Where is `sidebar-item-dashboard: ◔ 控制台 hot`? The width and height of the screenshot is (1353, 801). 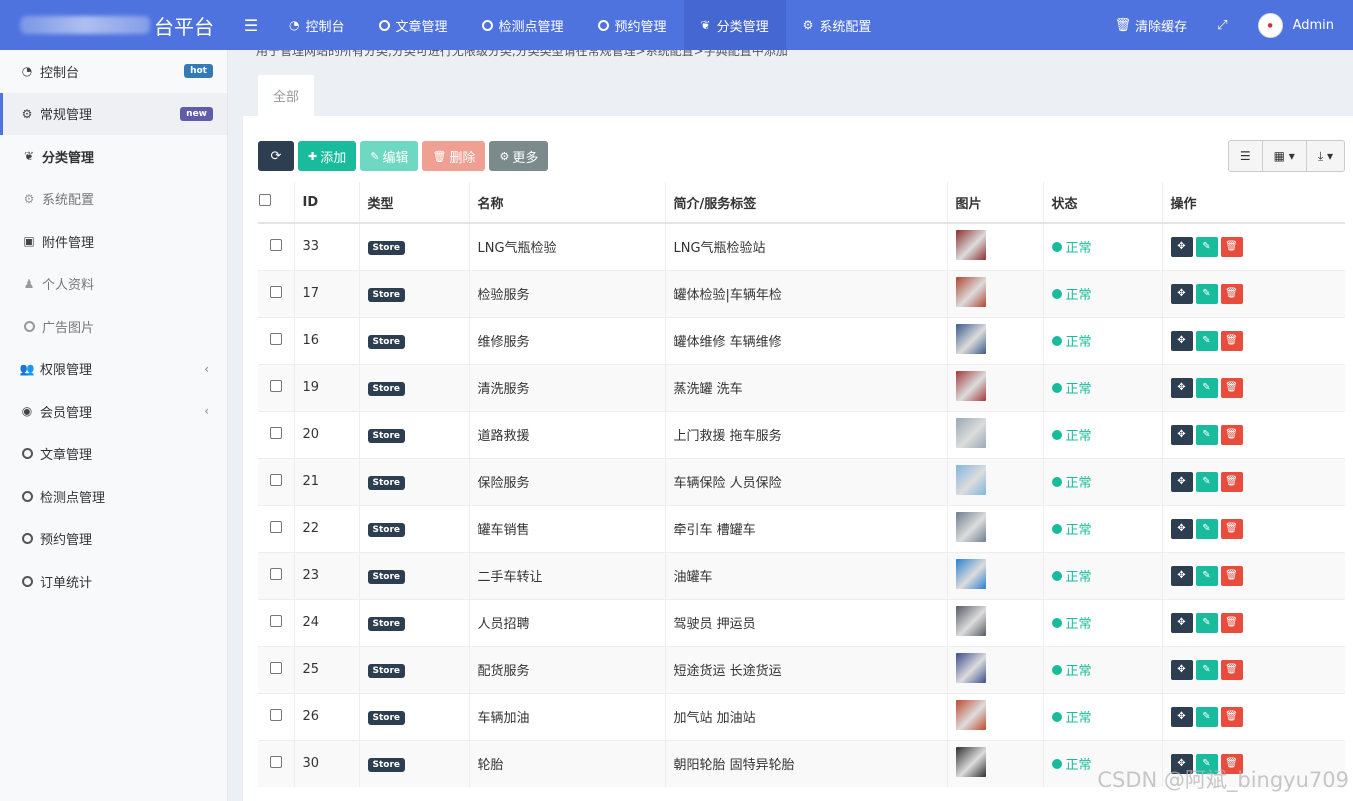 sidebar-item-dashboard: ◔ 控制台 hot is located at coordinates (113, 71).